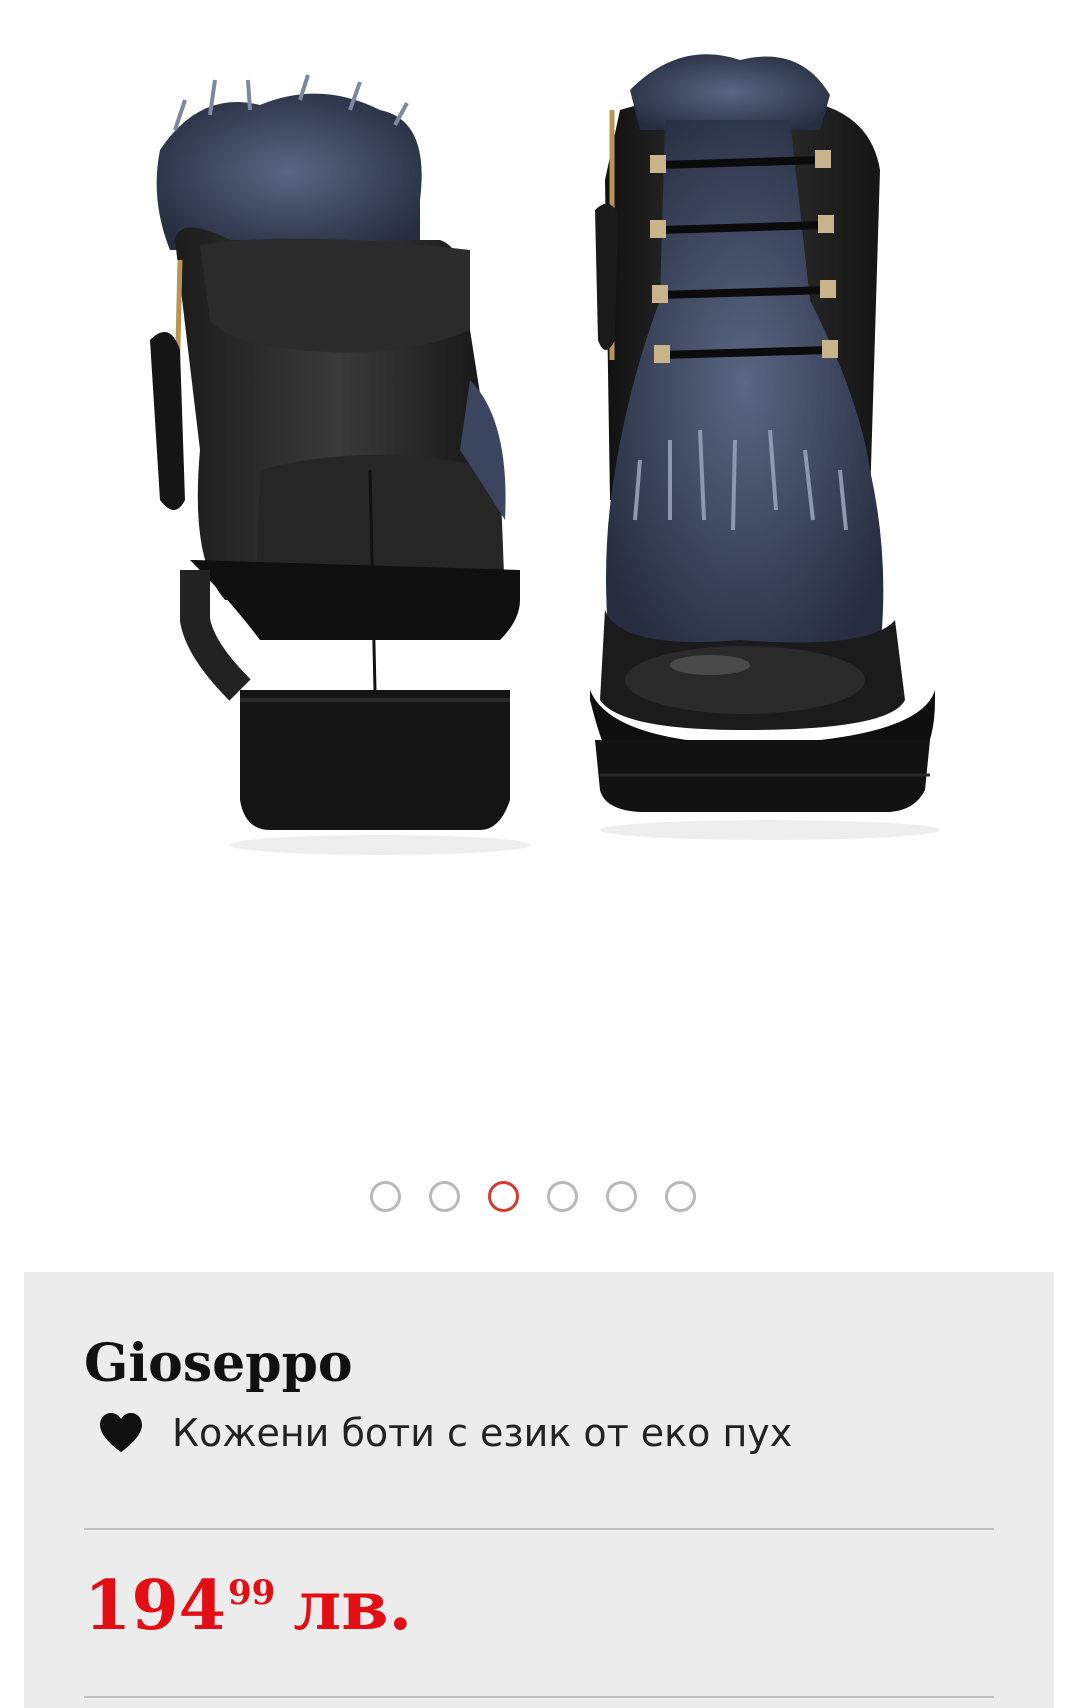  What do you see at coordinates (121, 1433) in the screenshot?
I see `heart-icon` at bounding box center [121, 1433].